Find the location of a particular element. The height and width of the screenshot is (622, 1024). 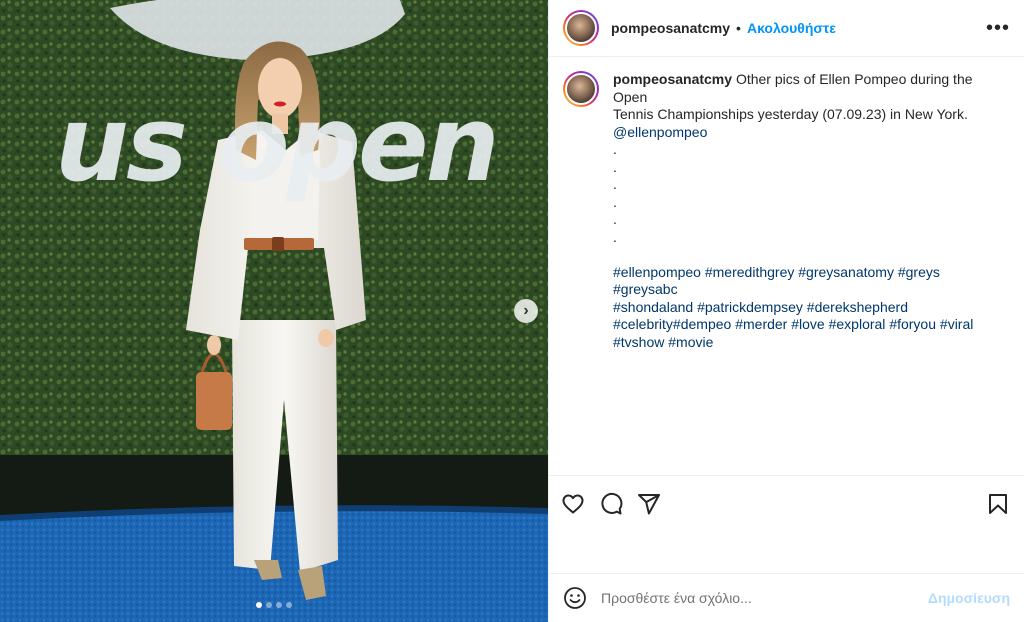

hashtag-link: #viral is located at coordinates (956, 324).